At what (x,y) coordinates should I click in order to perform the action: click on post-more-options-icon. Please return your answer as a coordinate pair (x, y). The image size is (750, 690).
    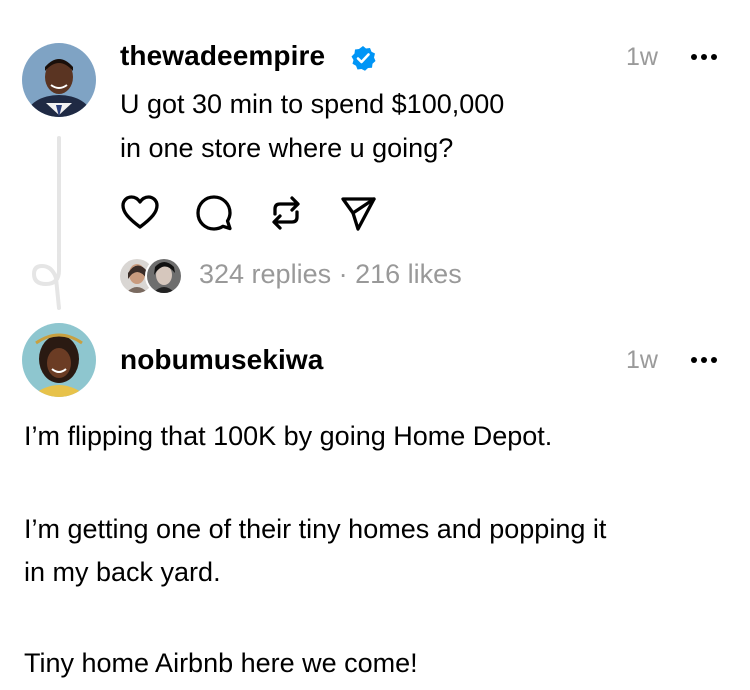
    Looking at the image, I should click on (704, 58).